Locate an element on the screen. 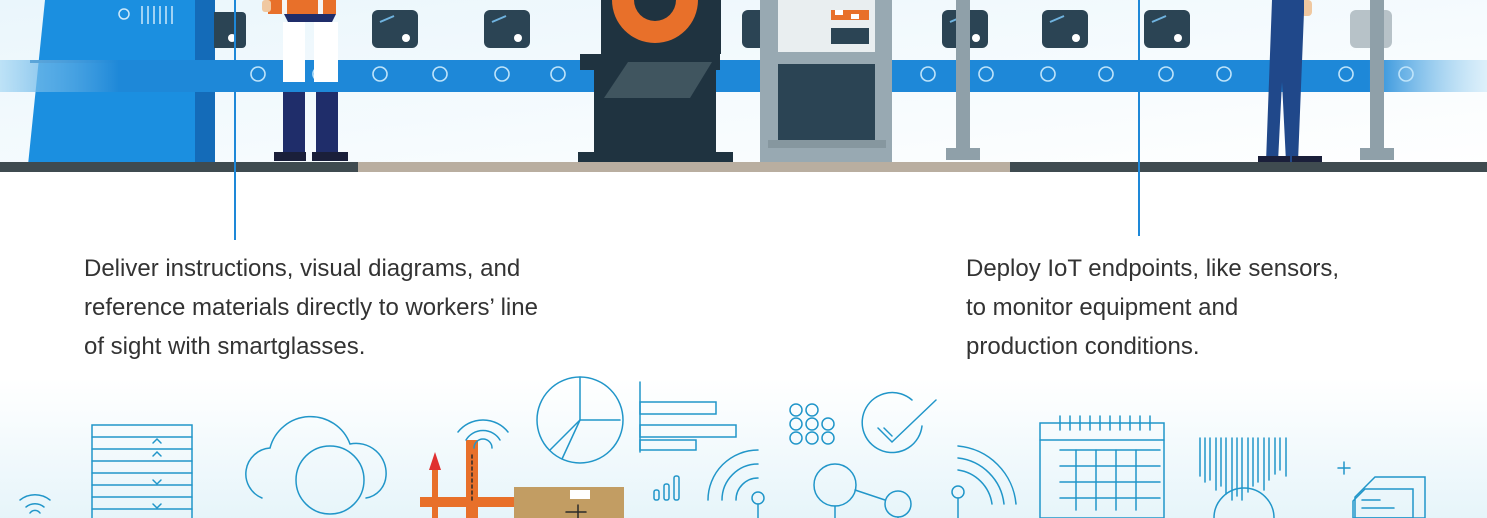 The width and height of the screenshot is (1487, 518). press-machine is located at coordinates (655, 81).